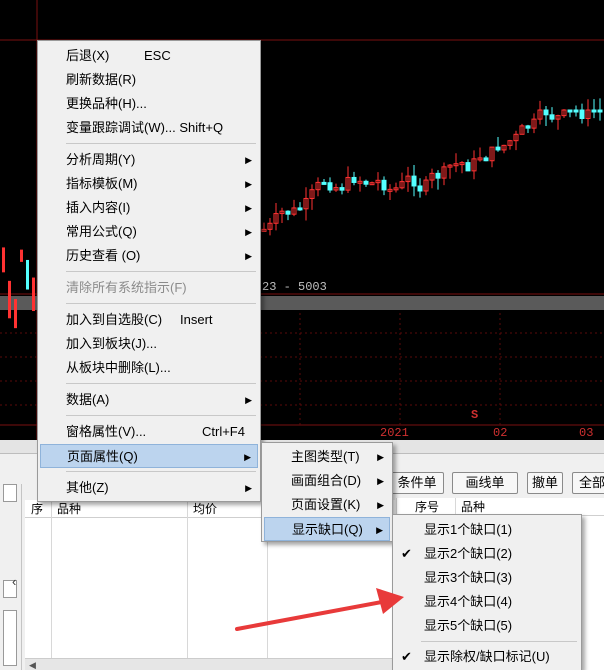  I want to click on menu-insert-content: 插入内容(I) ▶, so click(149, 208).